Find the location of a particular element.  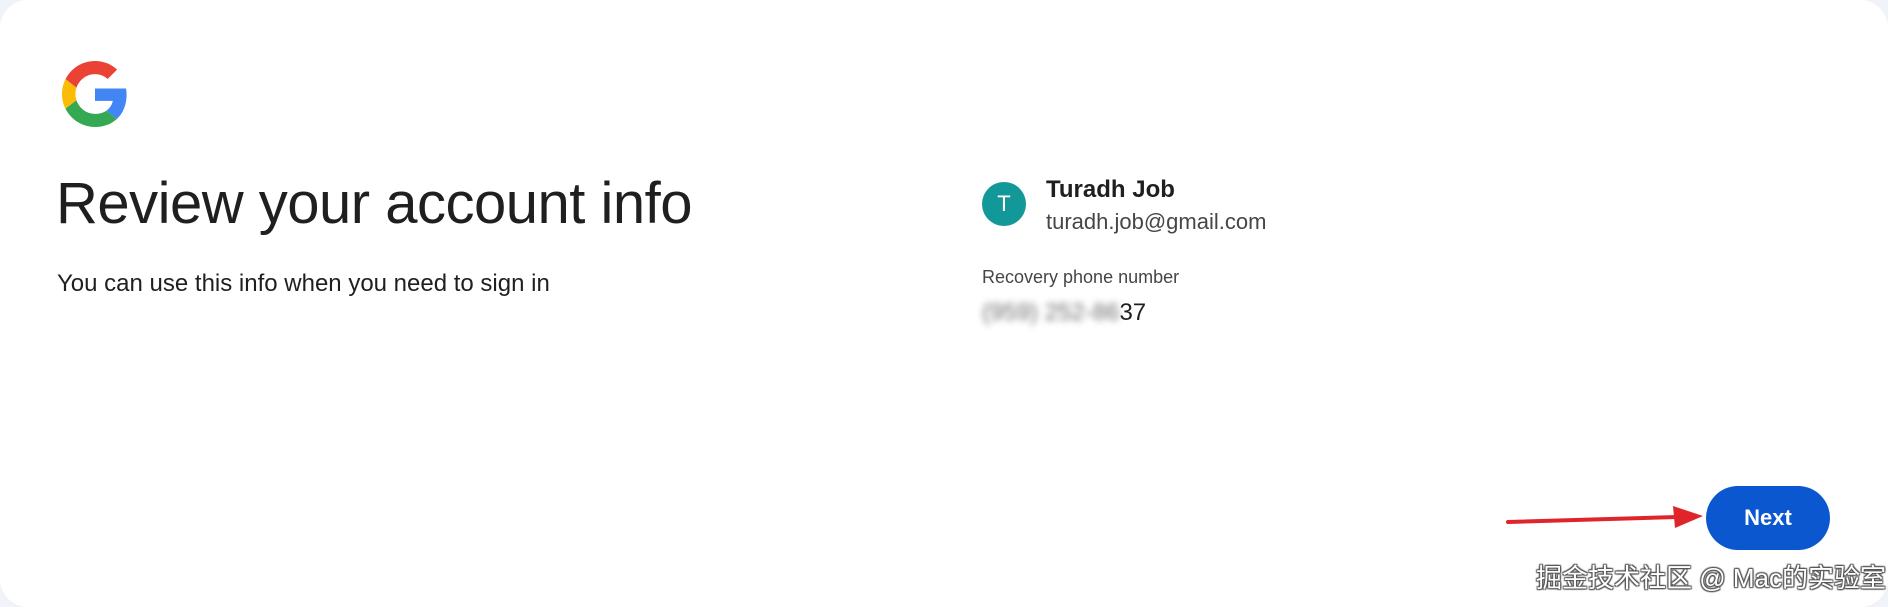

recovery-phone-label: Recovery phone number is located at coordinates (1081, 277).